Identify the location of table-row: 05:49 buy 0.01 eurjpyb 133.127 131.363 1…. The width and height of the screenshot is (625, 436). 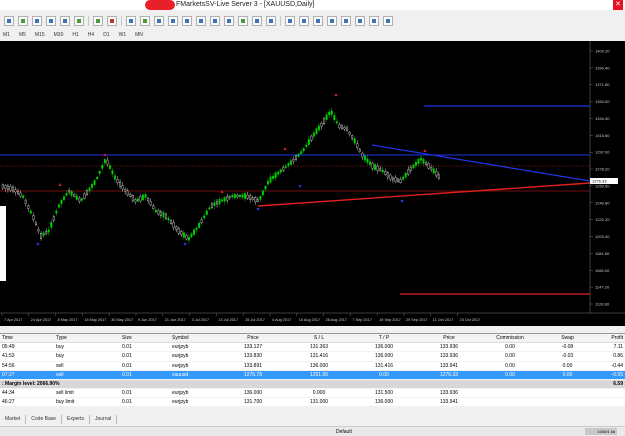
(312, 348).